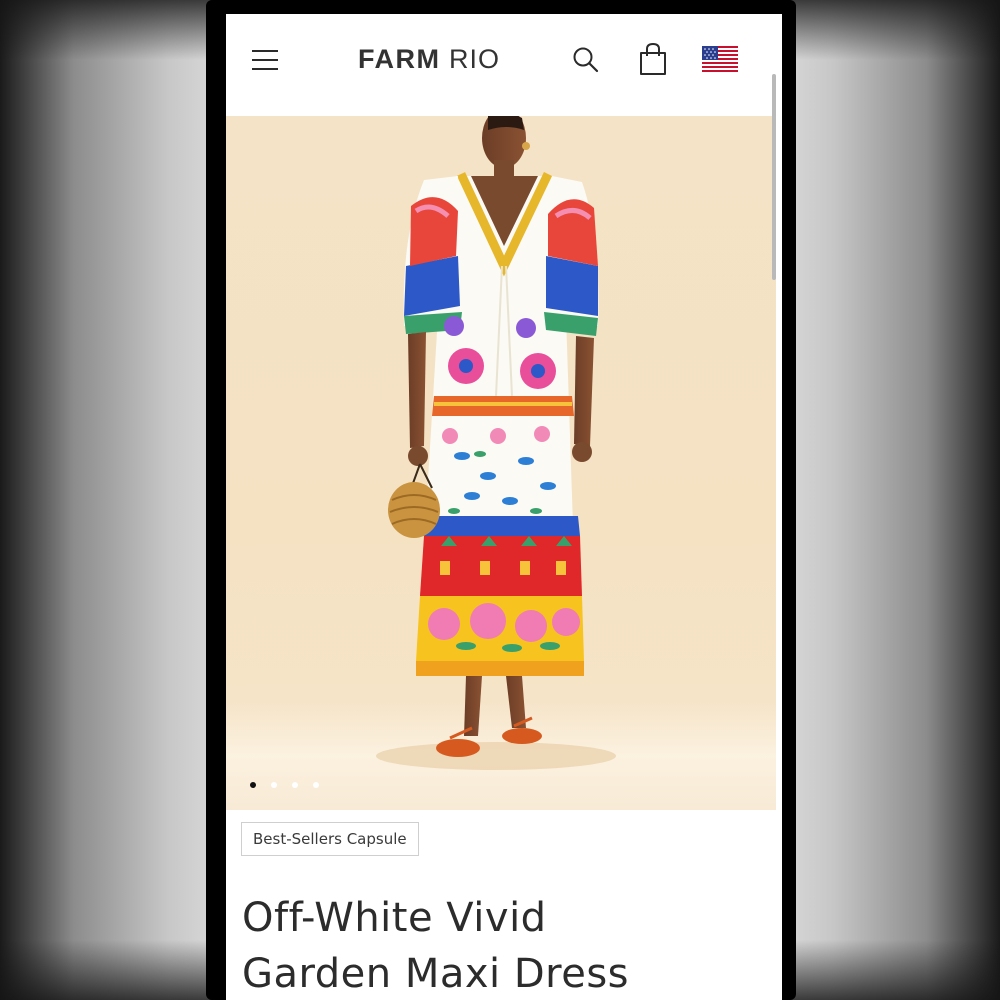  Describe the element at coordinates (586, 60) in the screenshot. I see `search-icon` at that location.